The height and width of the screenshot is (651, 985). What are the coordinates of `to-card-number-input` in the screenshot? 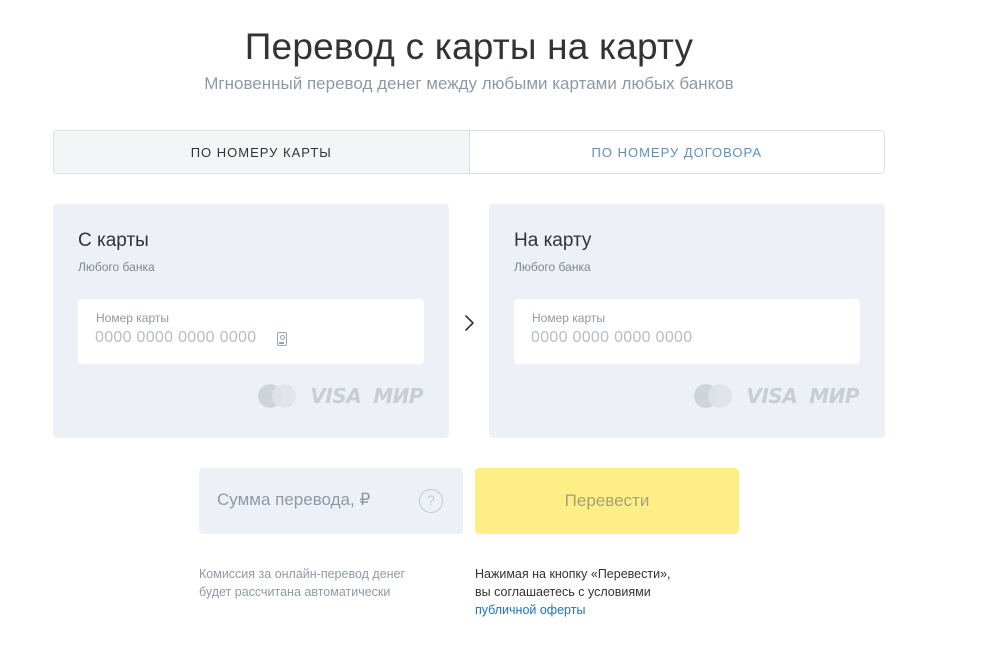 It's located at (631, 338).